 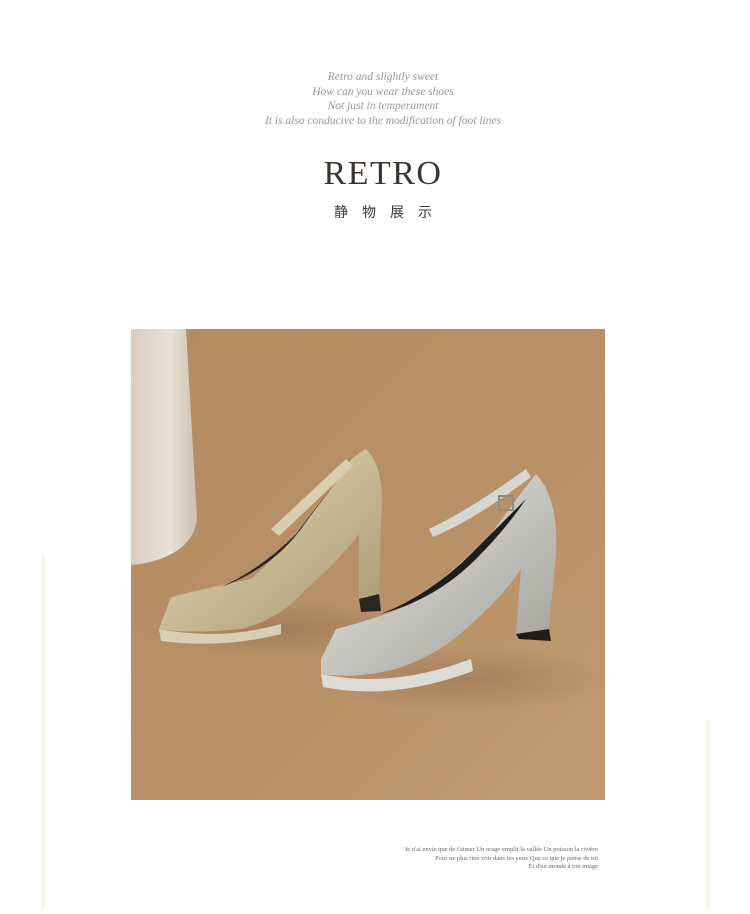 What do you see at coordinates (383, 173) in the screenshot?
I see `page-title: RETRO` at bounding box center [383, 173].